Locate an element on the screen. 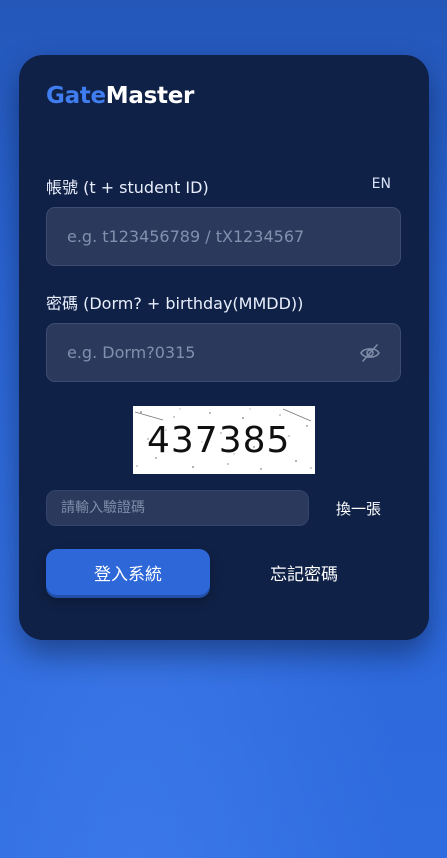  language-toggle: EN is located at coordinates (381, 184).